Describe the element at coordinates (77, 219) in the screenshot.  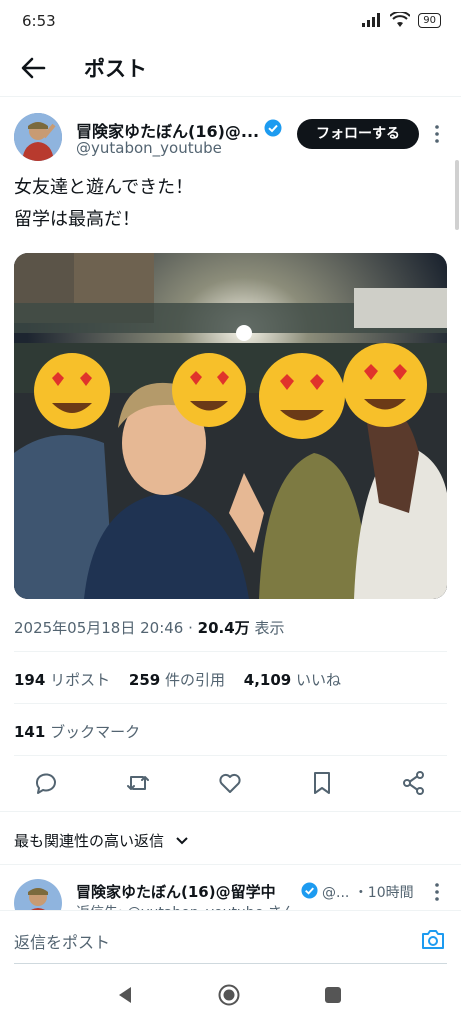
I see `post-text-line-2: 留学は最高だ！` at that location.